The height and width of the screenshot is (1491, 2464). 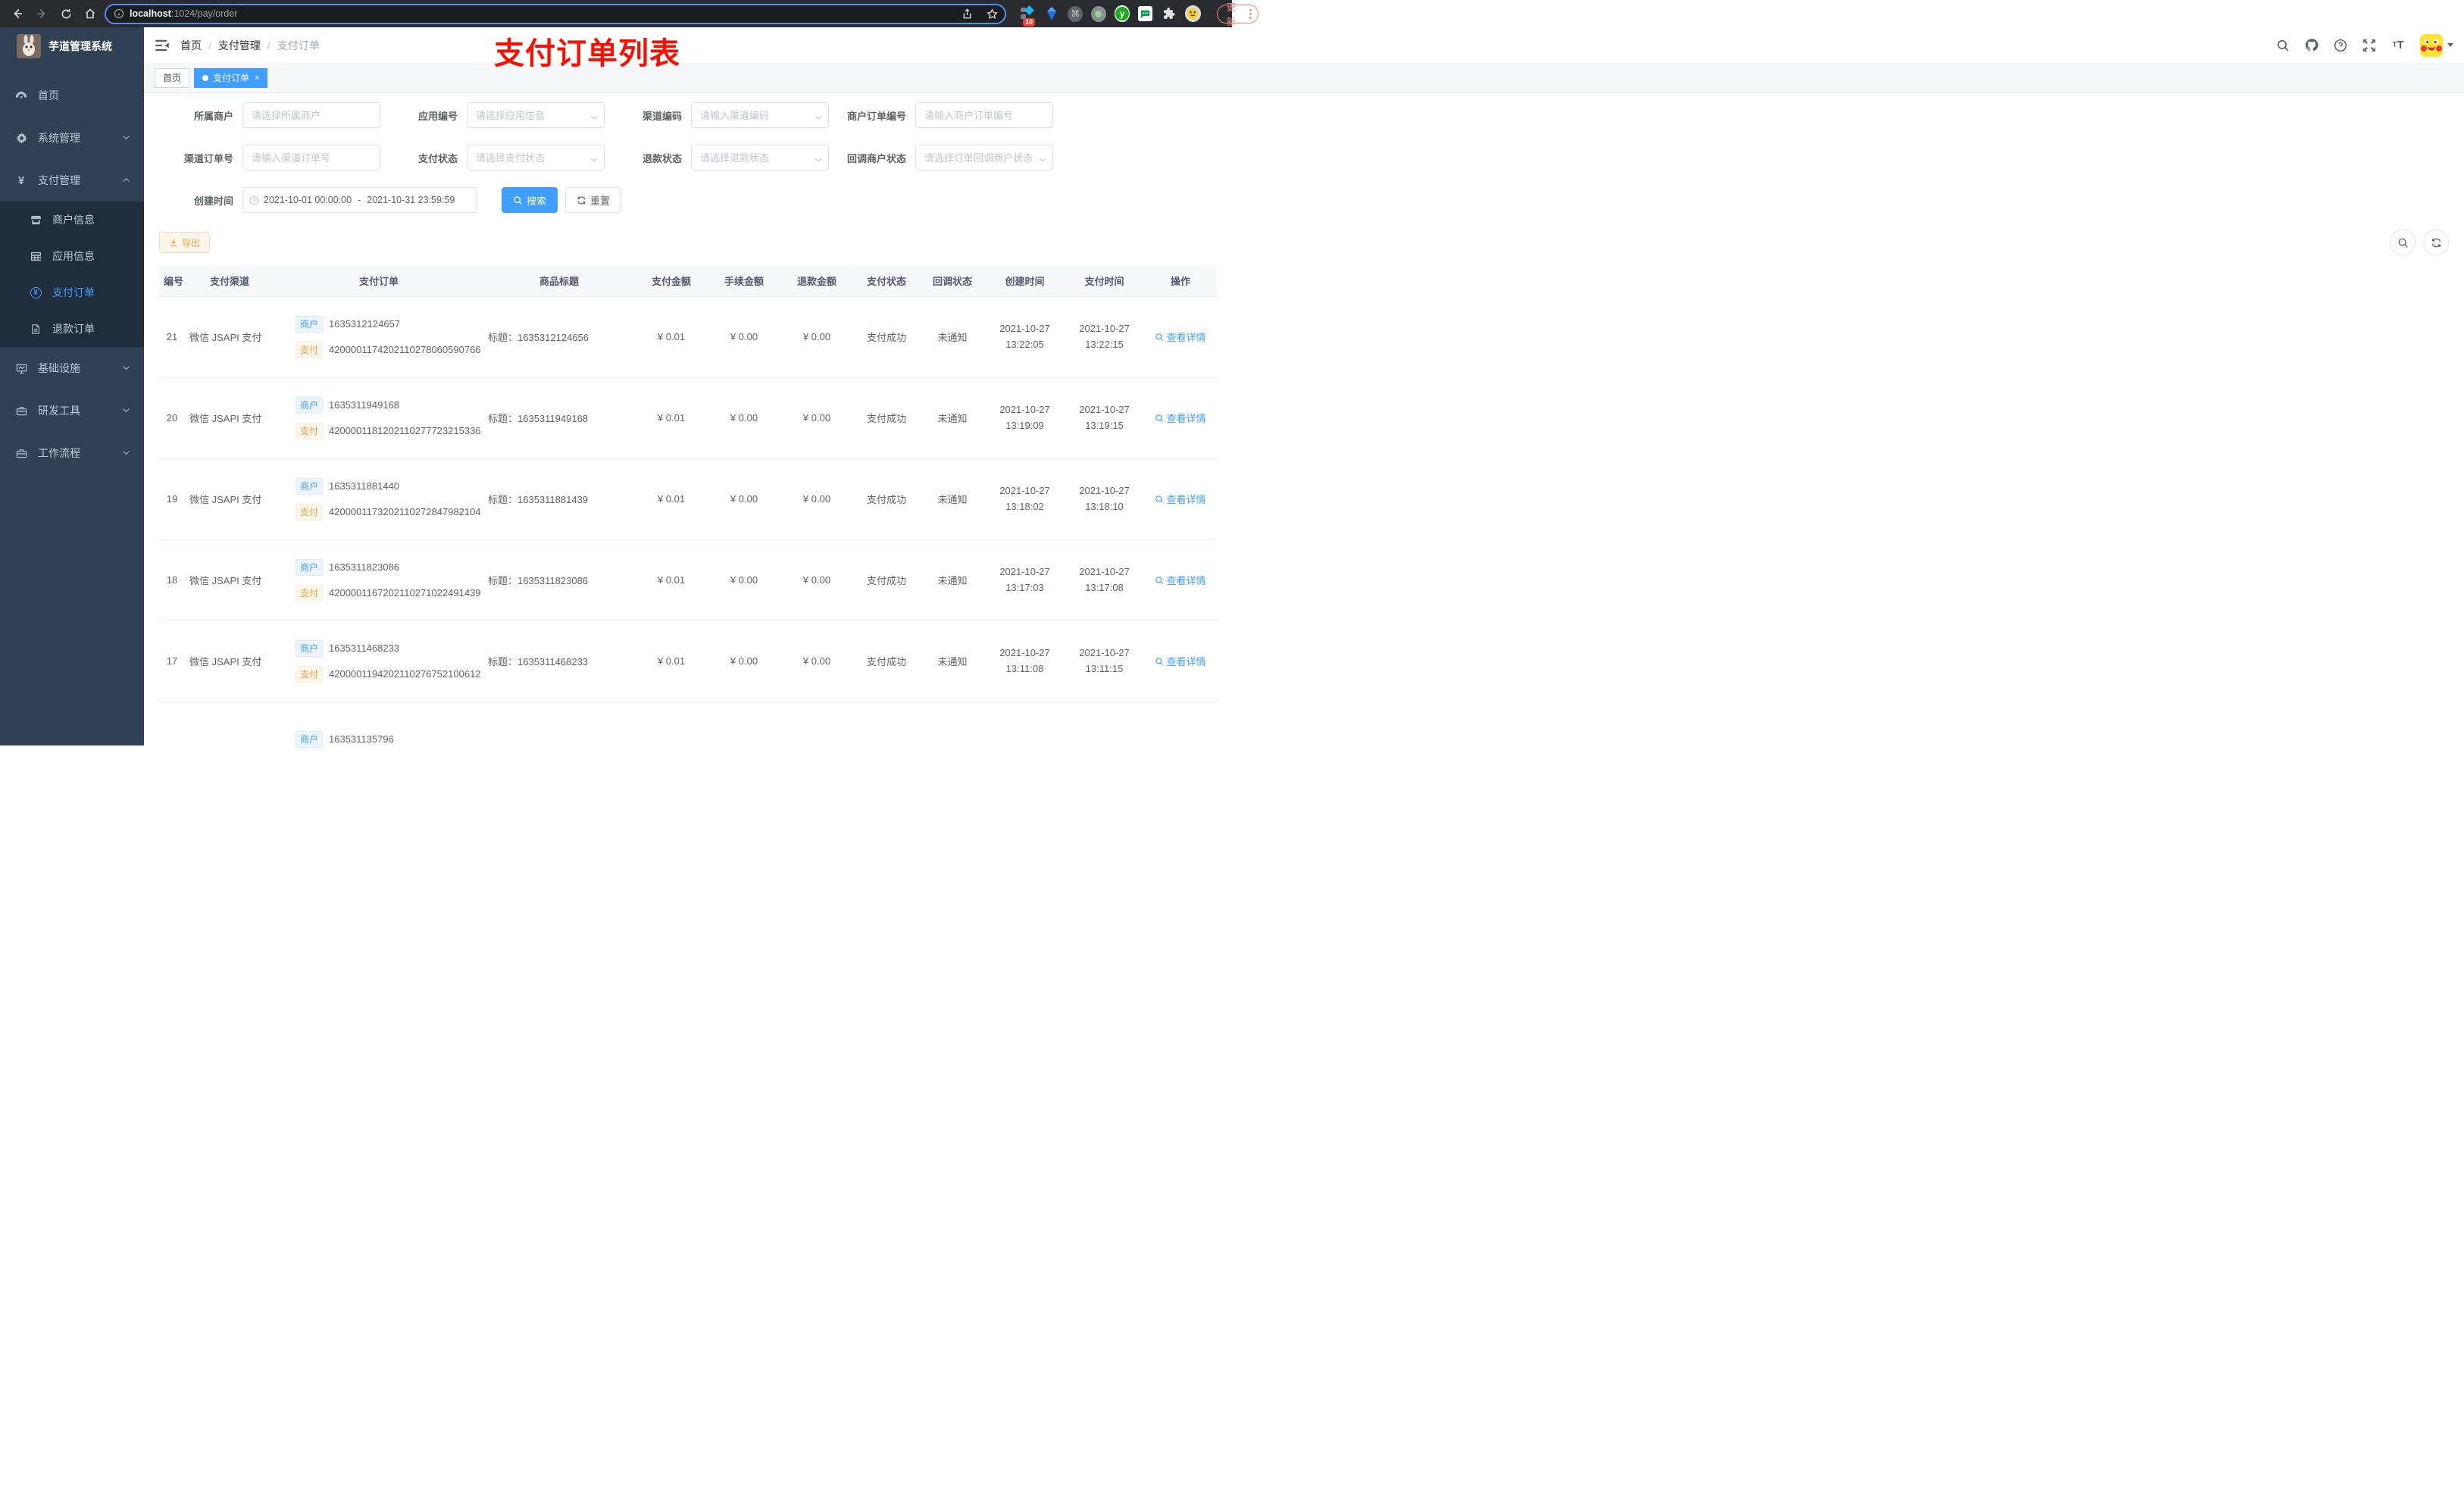 What do you see at coordinates (72, 220) in the screenshot?
I see `sidebar-item-merchant-info: 商户信息` at bounding box center [72, 220].